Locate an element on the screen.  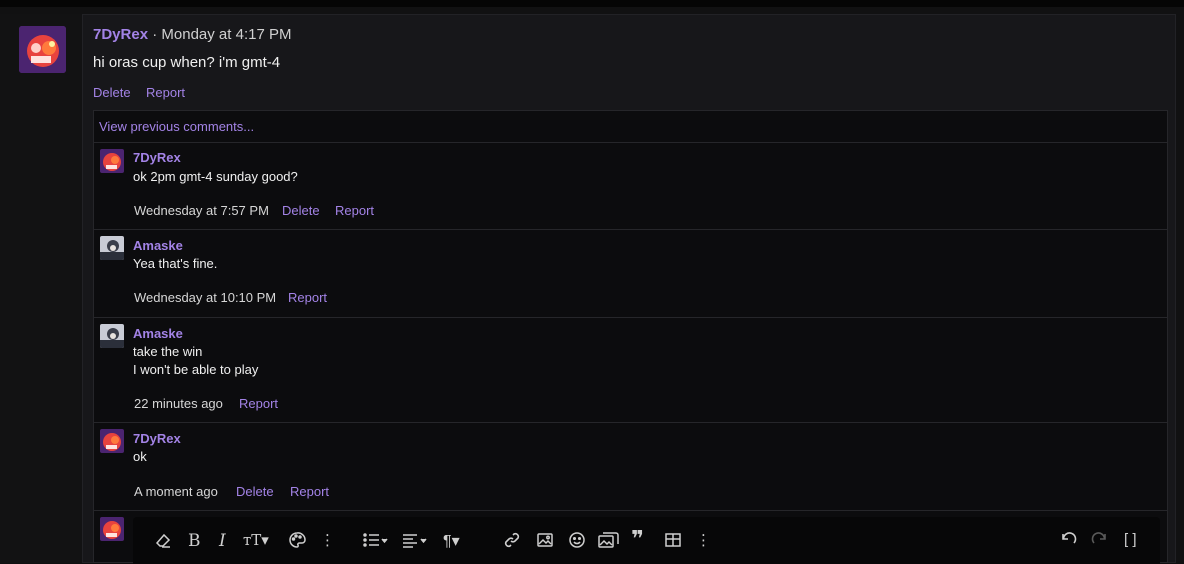
align-icon is located at coordinates (415, 541).